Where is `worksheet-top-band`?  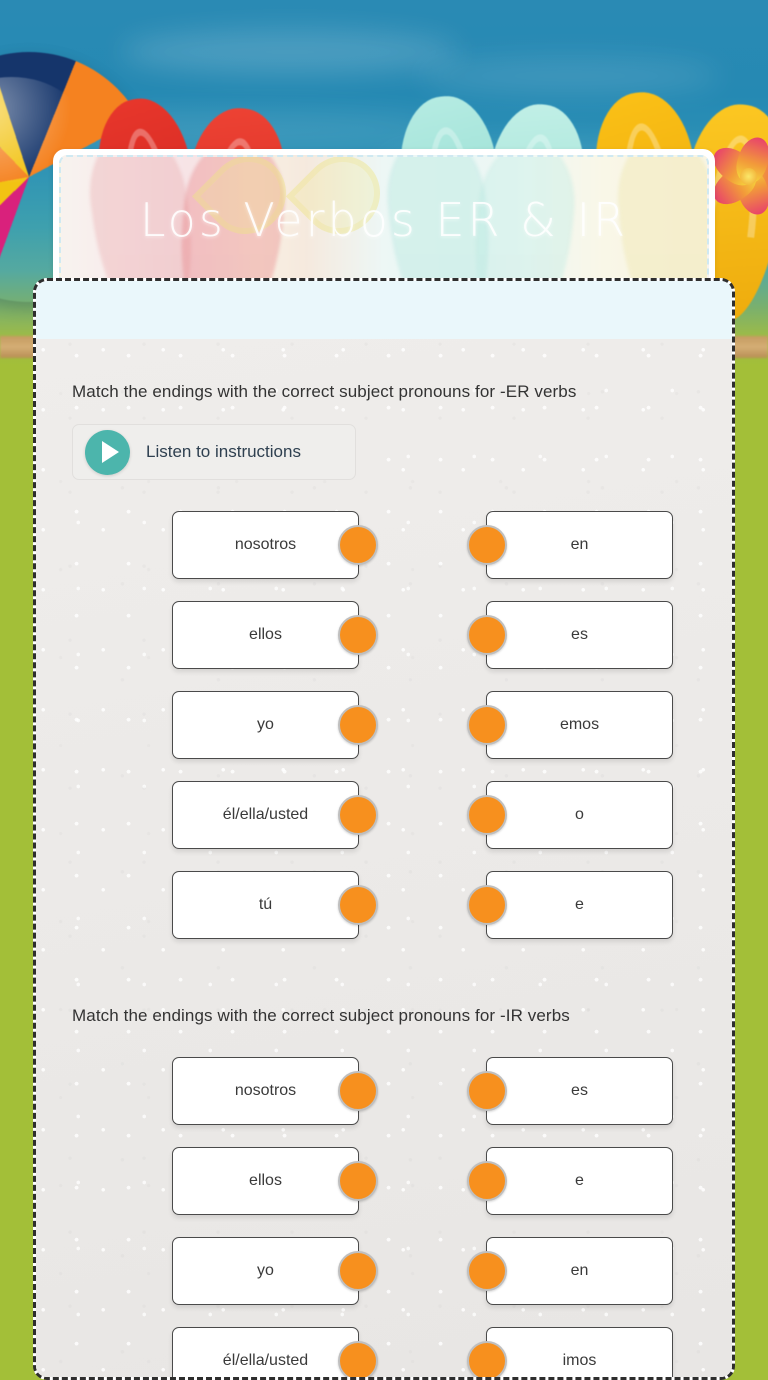 worksheet-top-band is located at coordinates (384, 310).